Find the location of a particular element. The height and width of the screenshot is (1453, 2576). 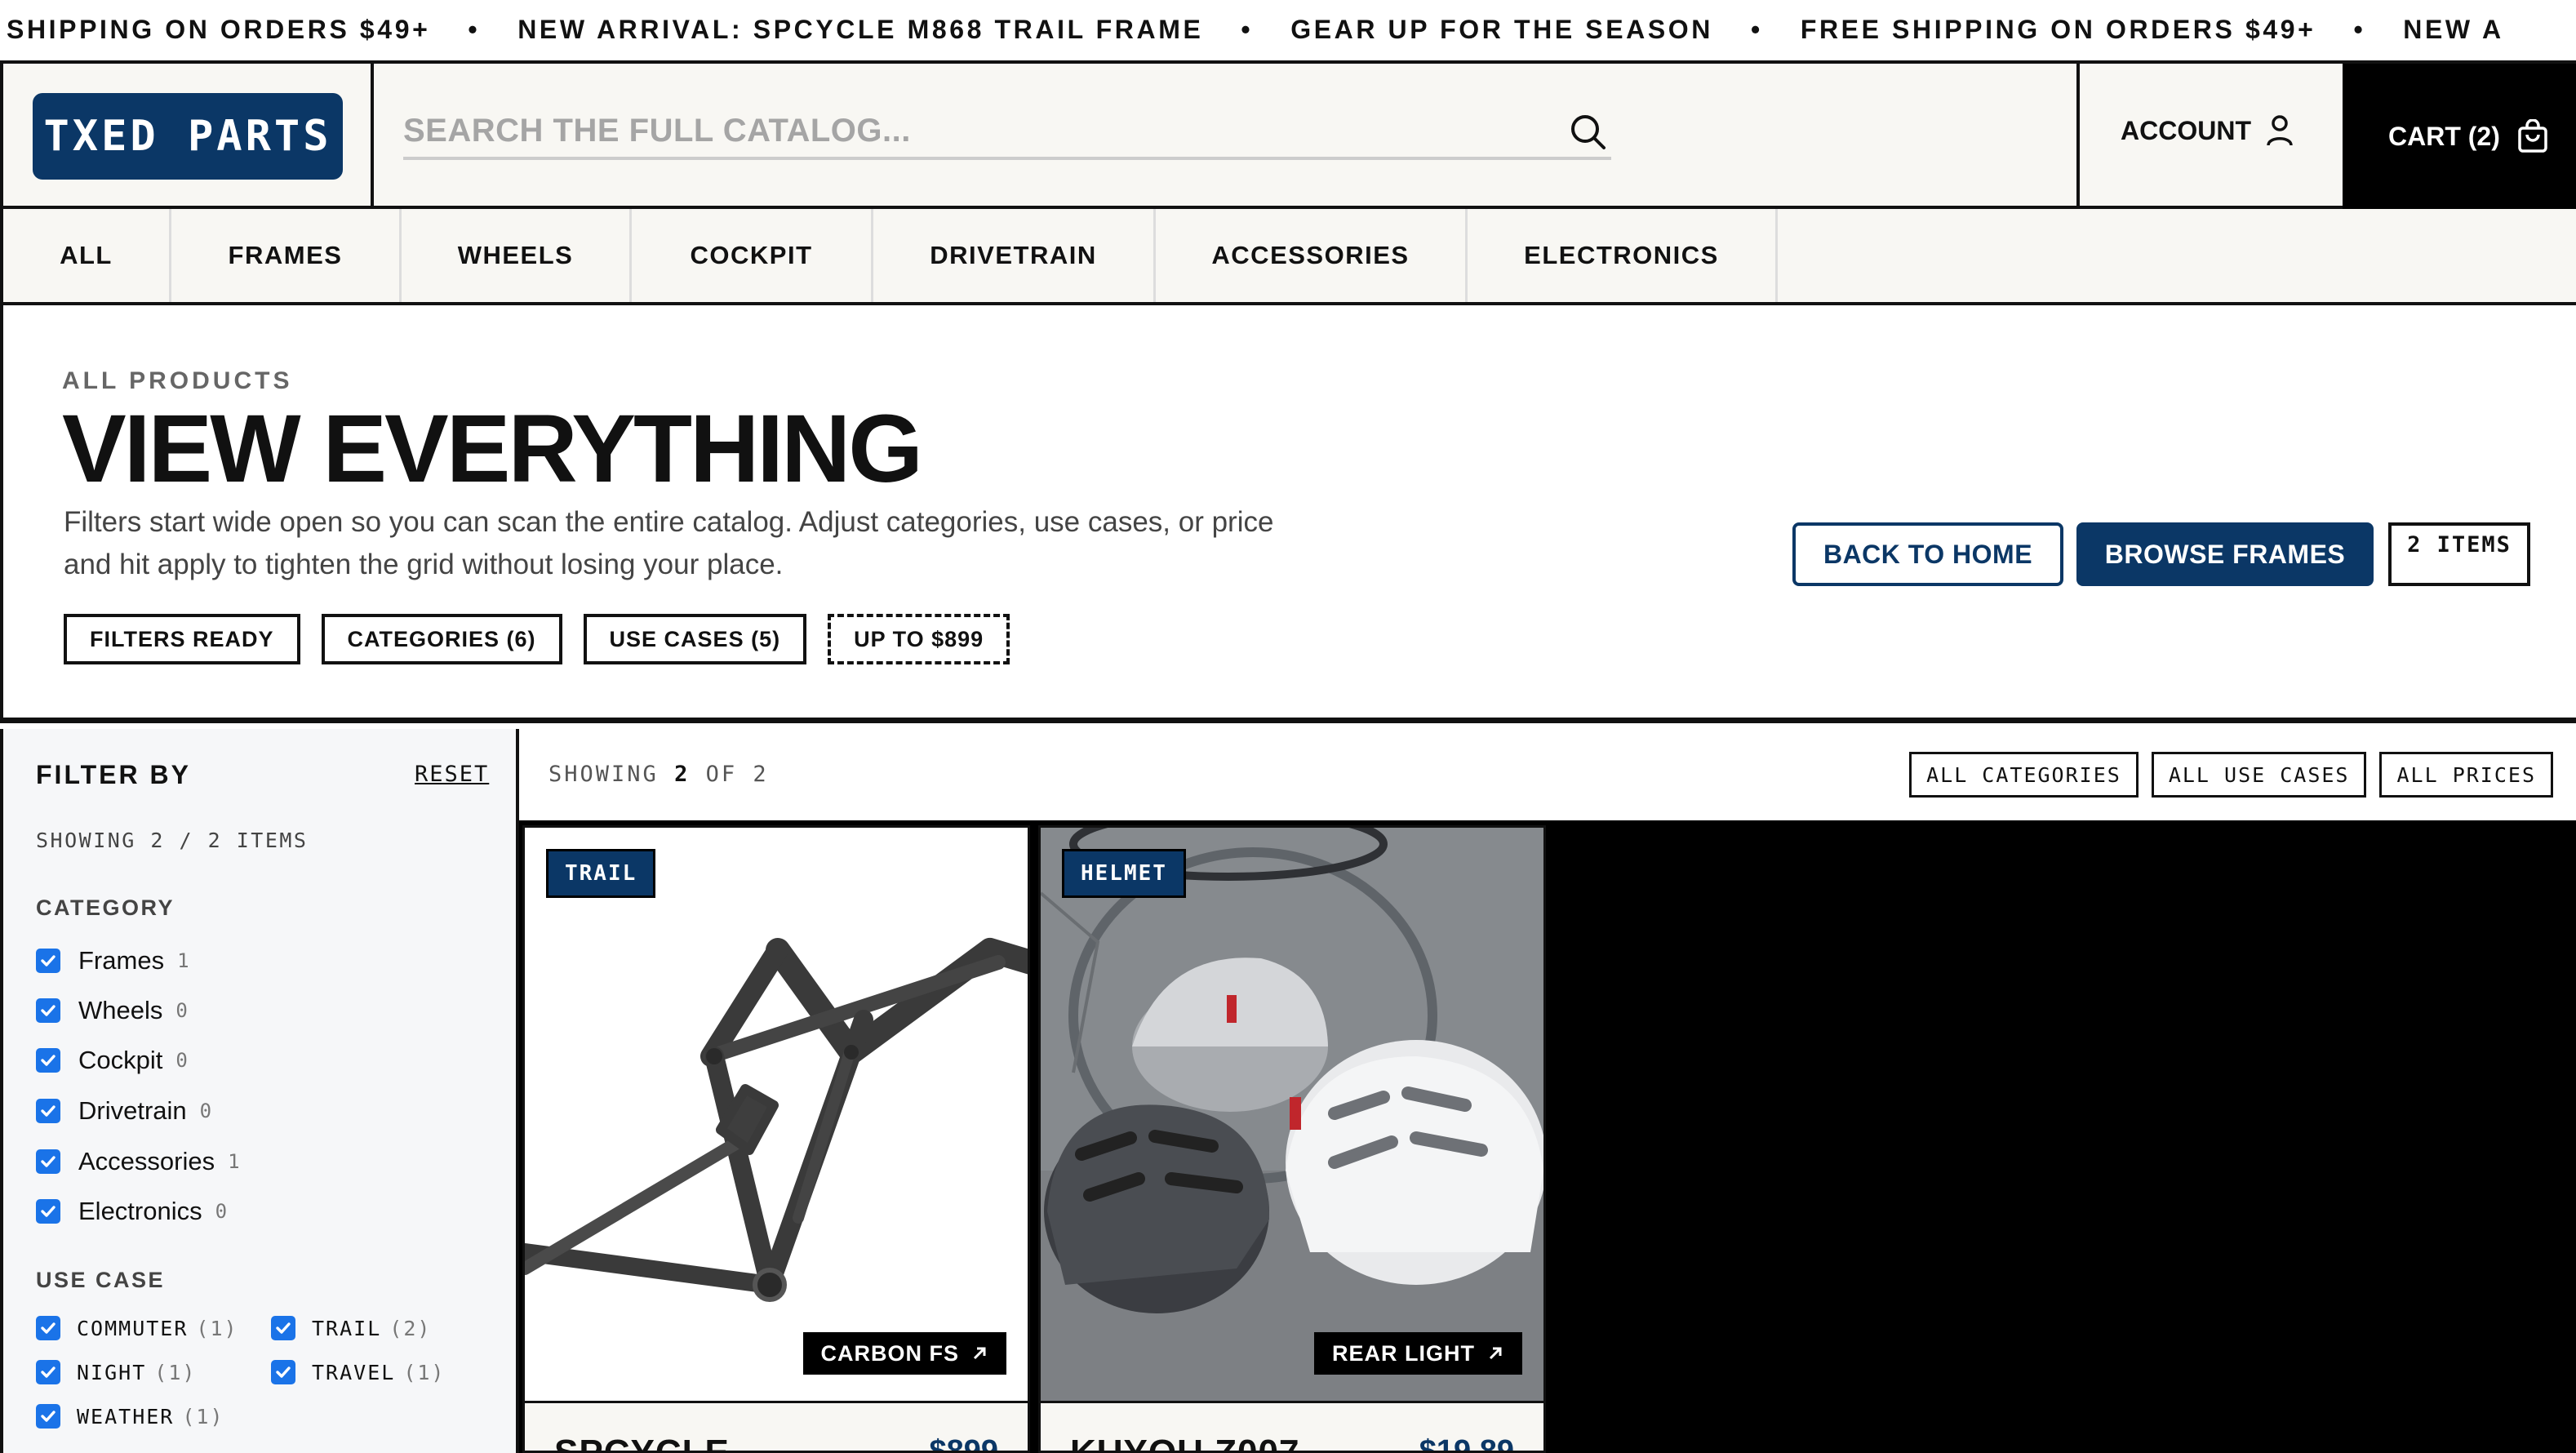

category-label: Electronics is located at coordinates (140, 1211).